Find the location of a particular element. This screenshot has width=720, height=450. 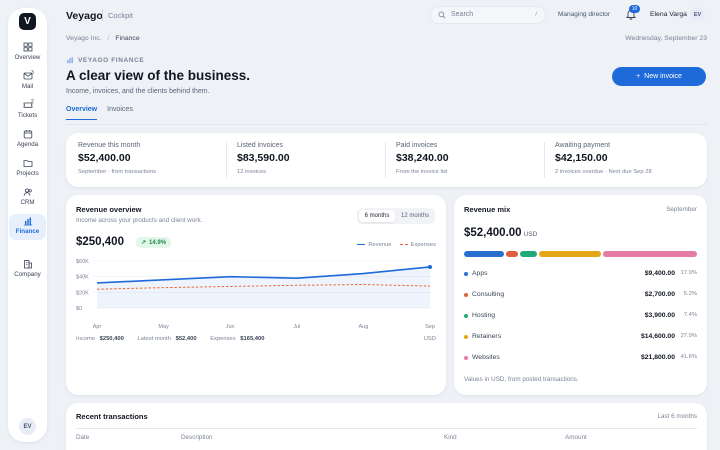

revenue-line-chart: $60K $40K $20K $0 Apr May Jun Jul Aug Sep is located at coordinates (255, 294).